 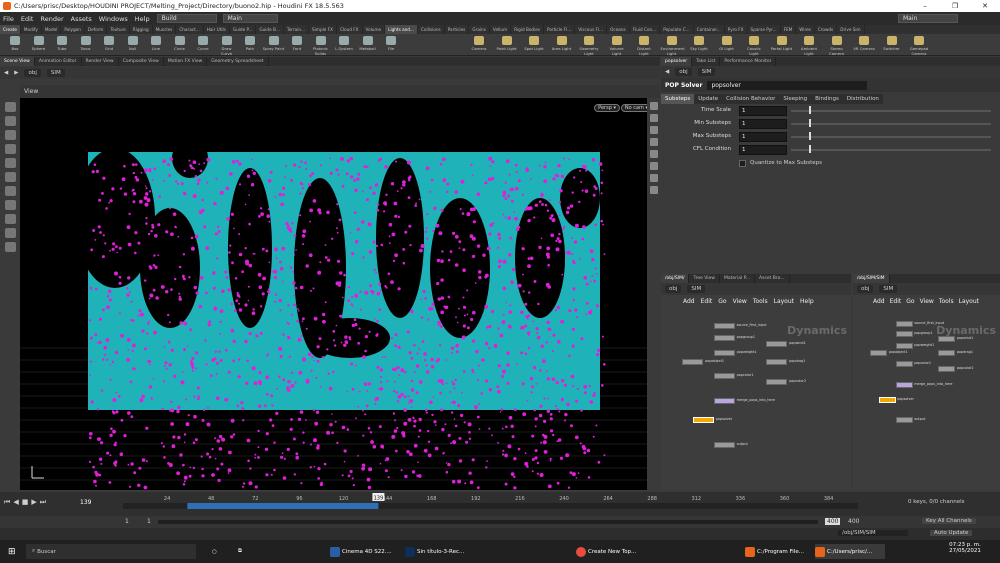 What do you see at coordinates (678, 99) in the screenshot?
I see `tab-substeps: Substeps` at bounding box center [678, 99].